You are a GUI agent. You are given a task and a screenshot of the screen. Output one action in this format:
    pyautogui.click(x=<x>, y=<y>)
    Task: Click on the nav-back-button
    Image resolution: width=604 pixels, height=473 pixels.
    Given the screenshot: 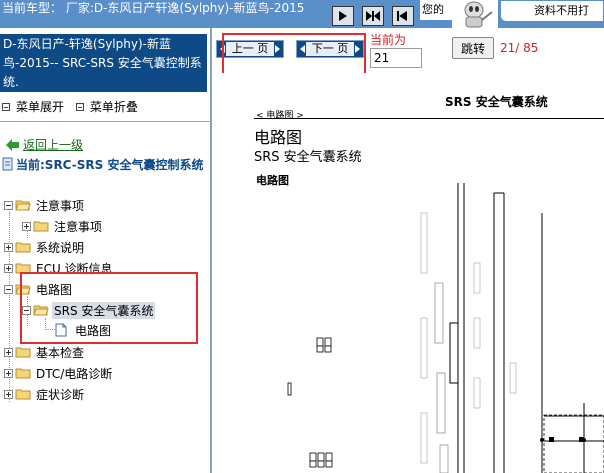 What is the action you would take?
    pyautogui.click(x=403, y=16)
    